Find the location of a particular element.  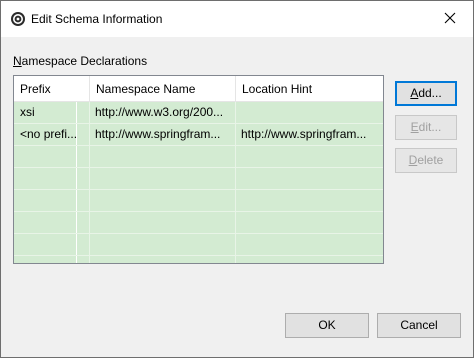

delete-mnemonic: D is located at coordinates (413, 160).